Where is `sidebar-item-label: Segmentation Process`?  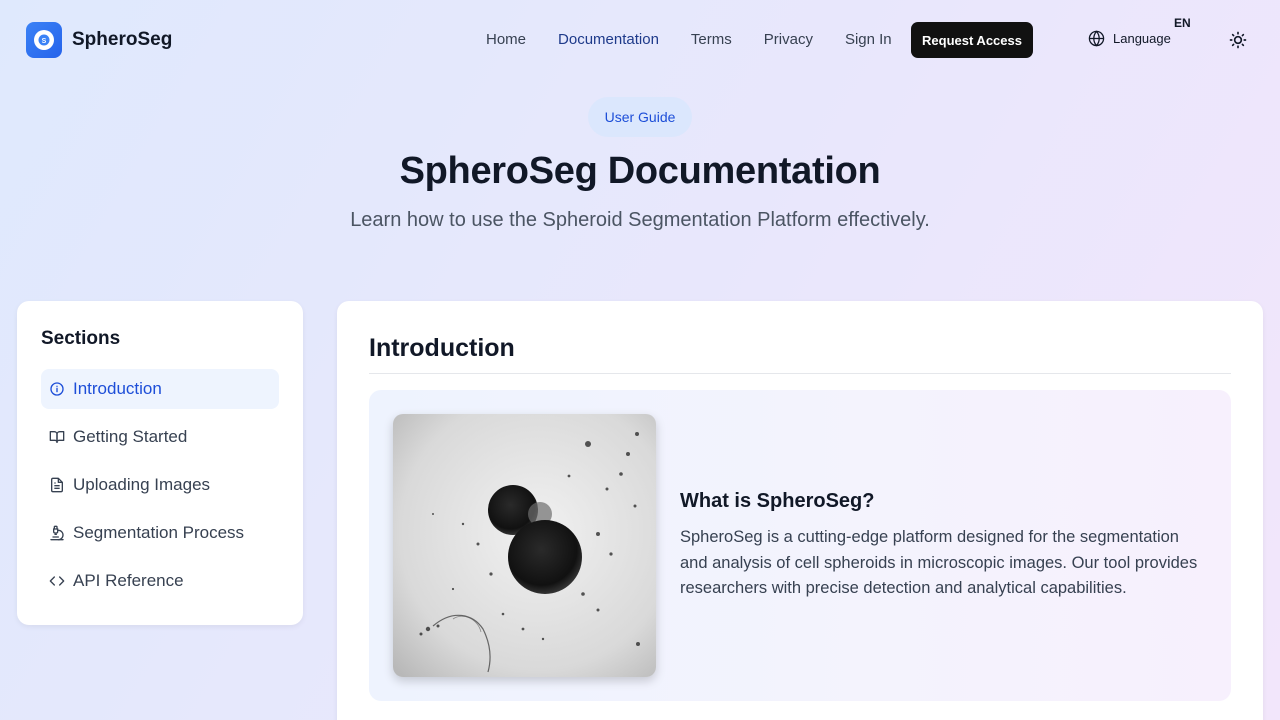
sidebar-item-label: Segmentation Process is located at coordinates (159, 532).